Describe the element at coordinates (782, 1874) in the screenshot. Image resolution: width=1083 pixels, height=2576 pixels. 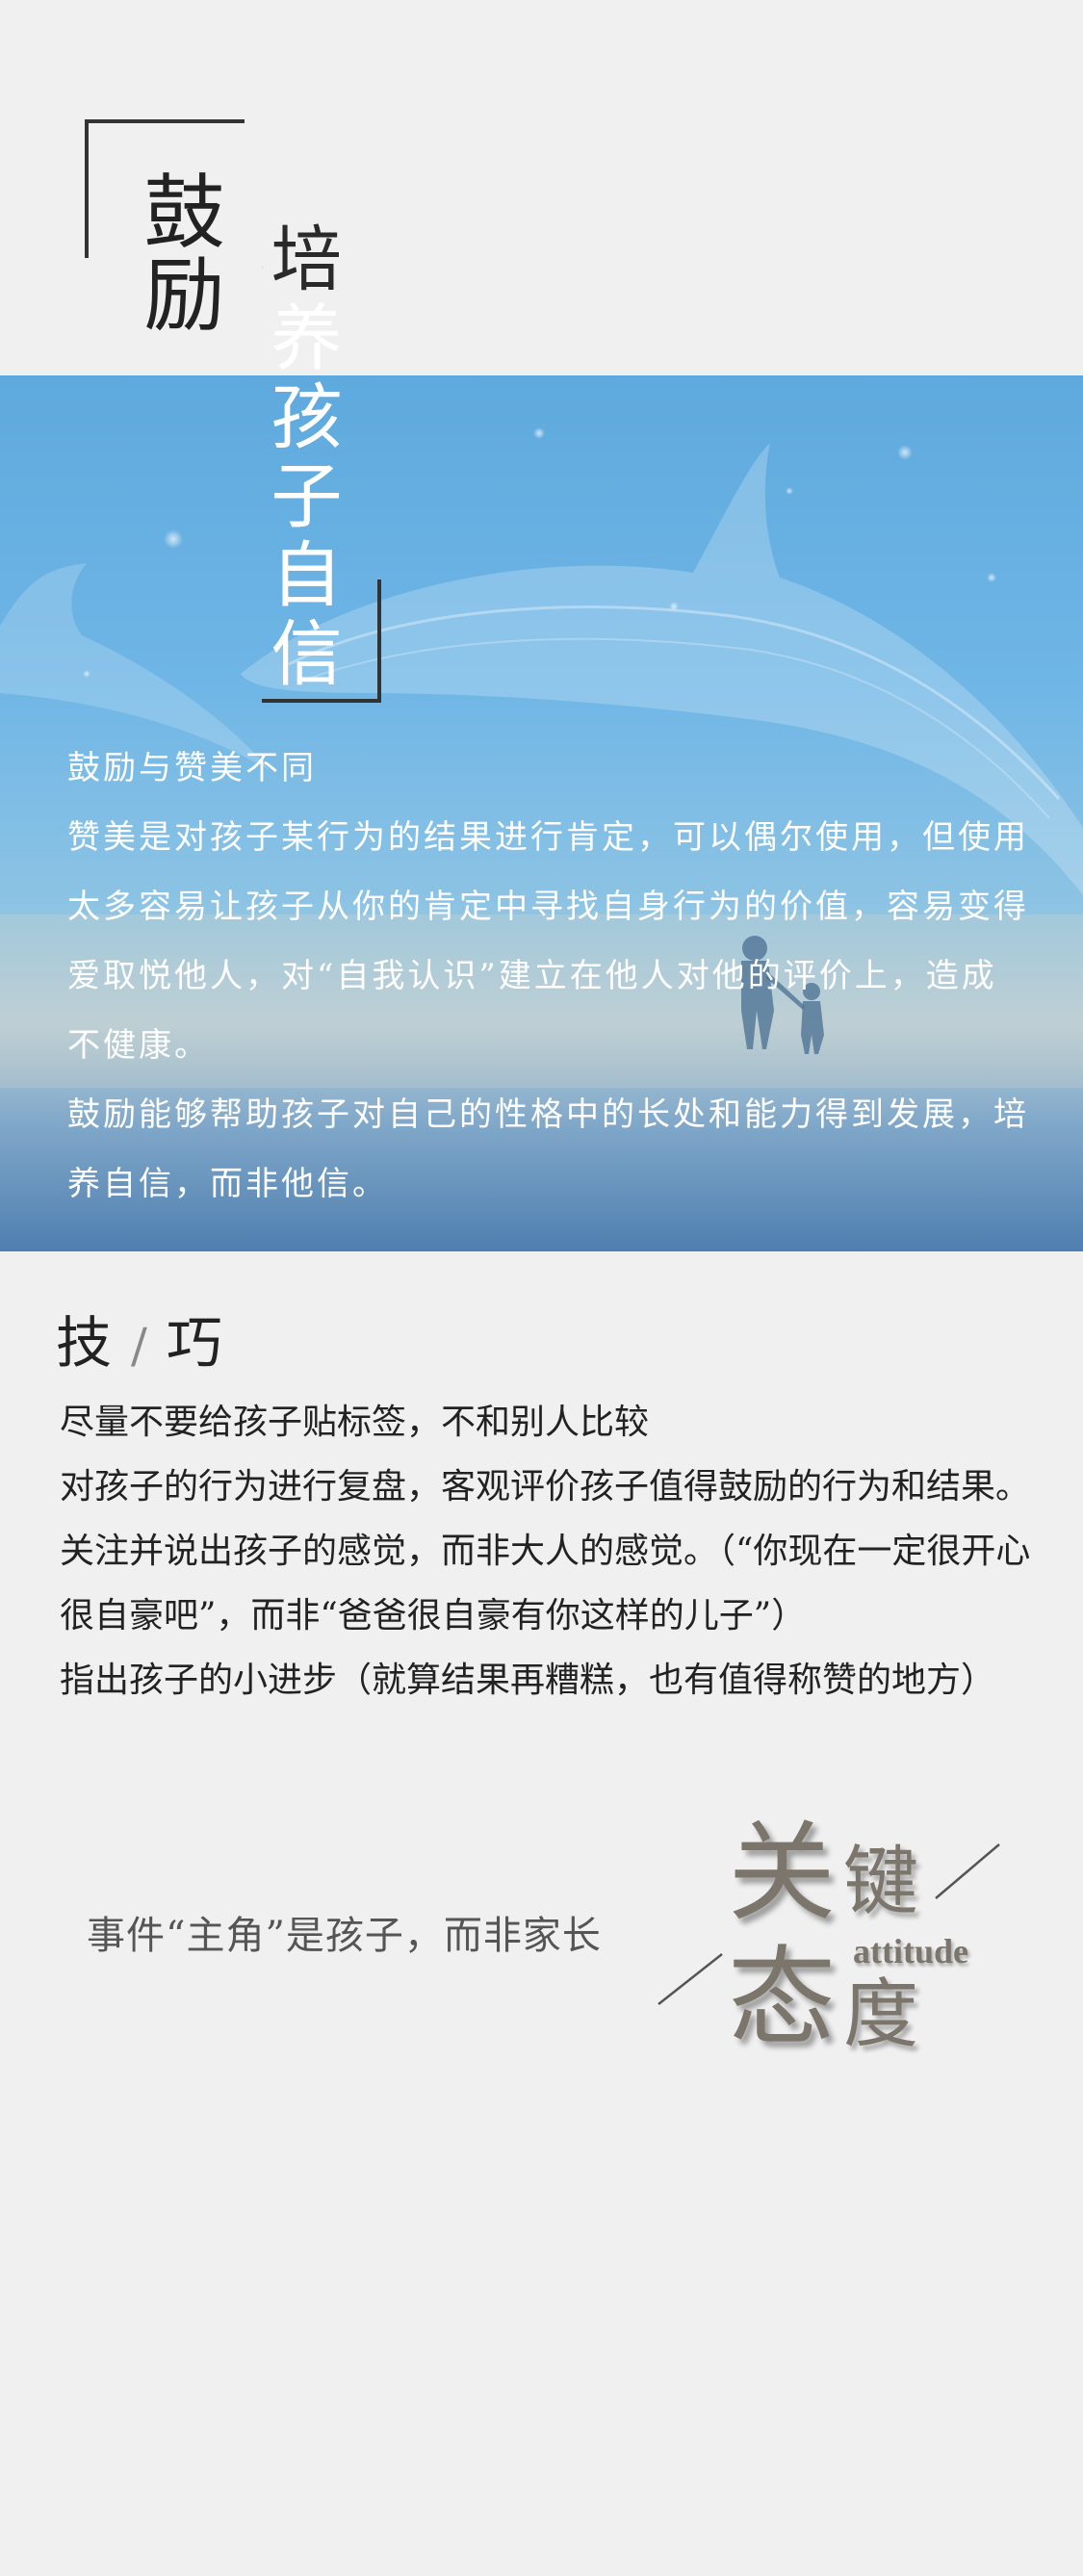
I see `logo-char: 关` at that location.